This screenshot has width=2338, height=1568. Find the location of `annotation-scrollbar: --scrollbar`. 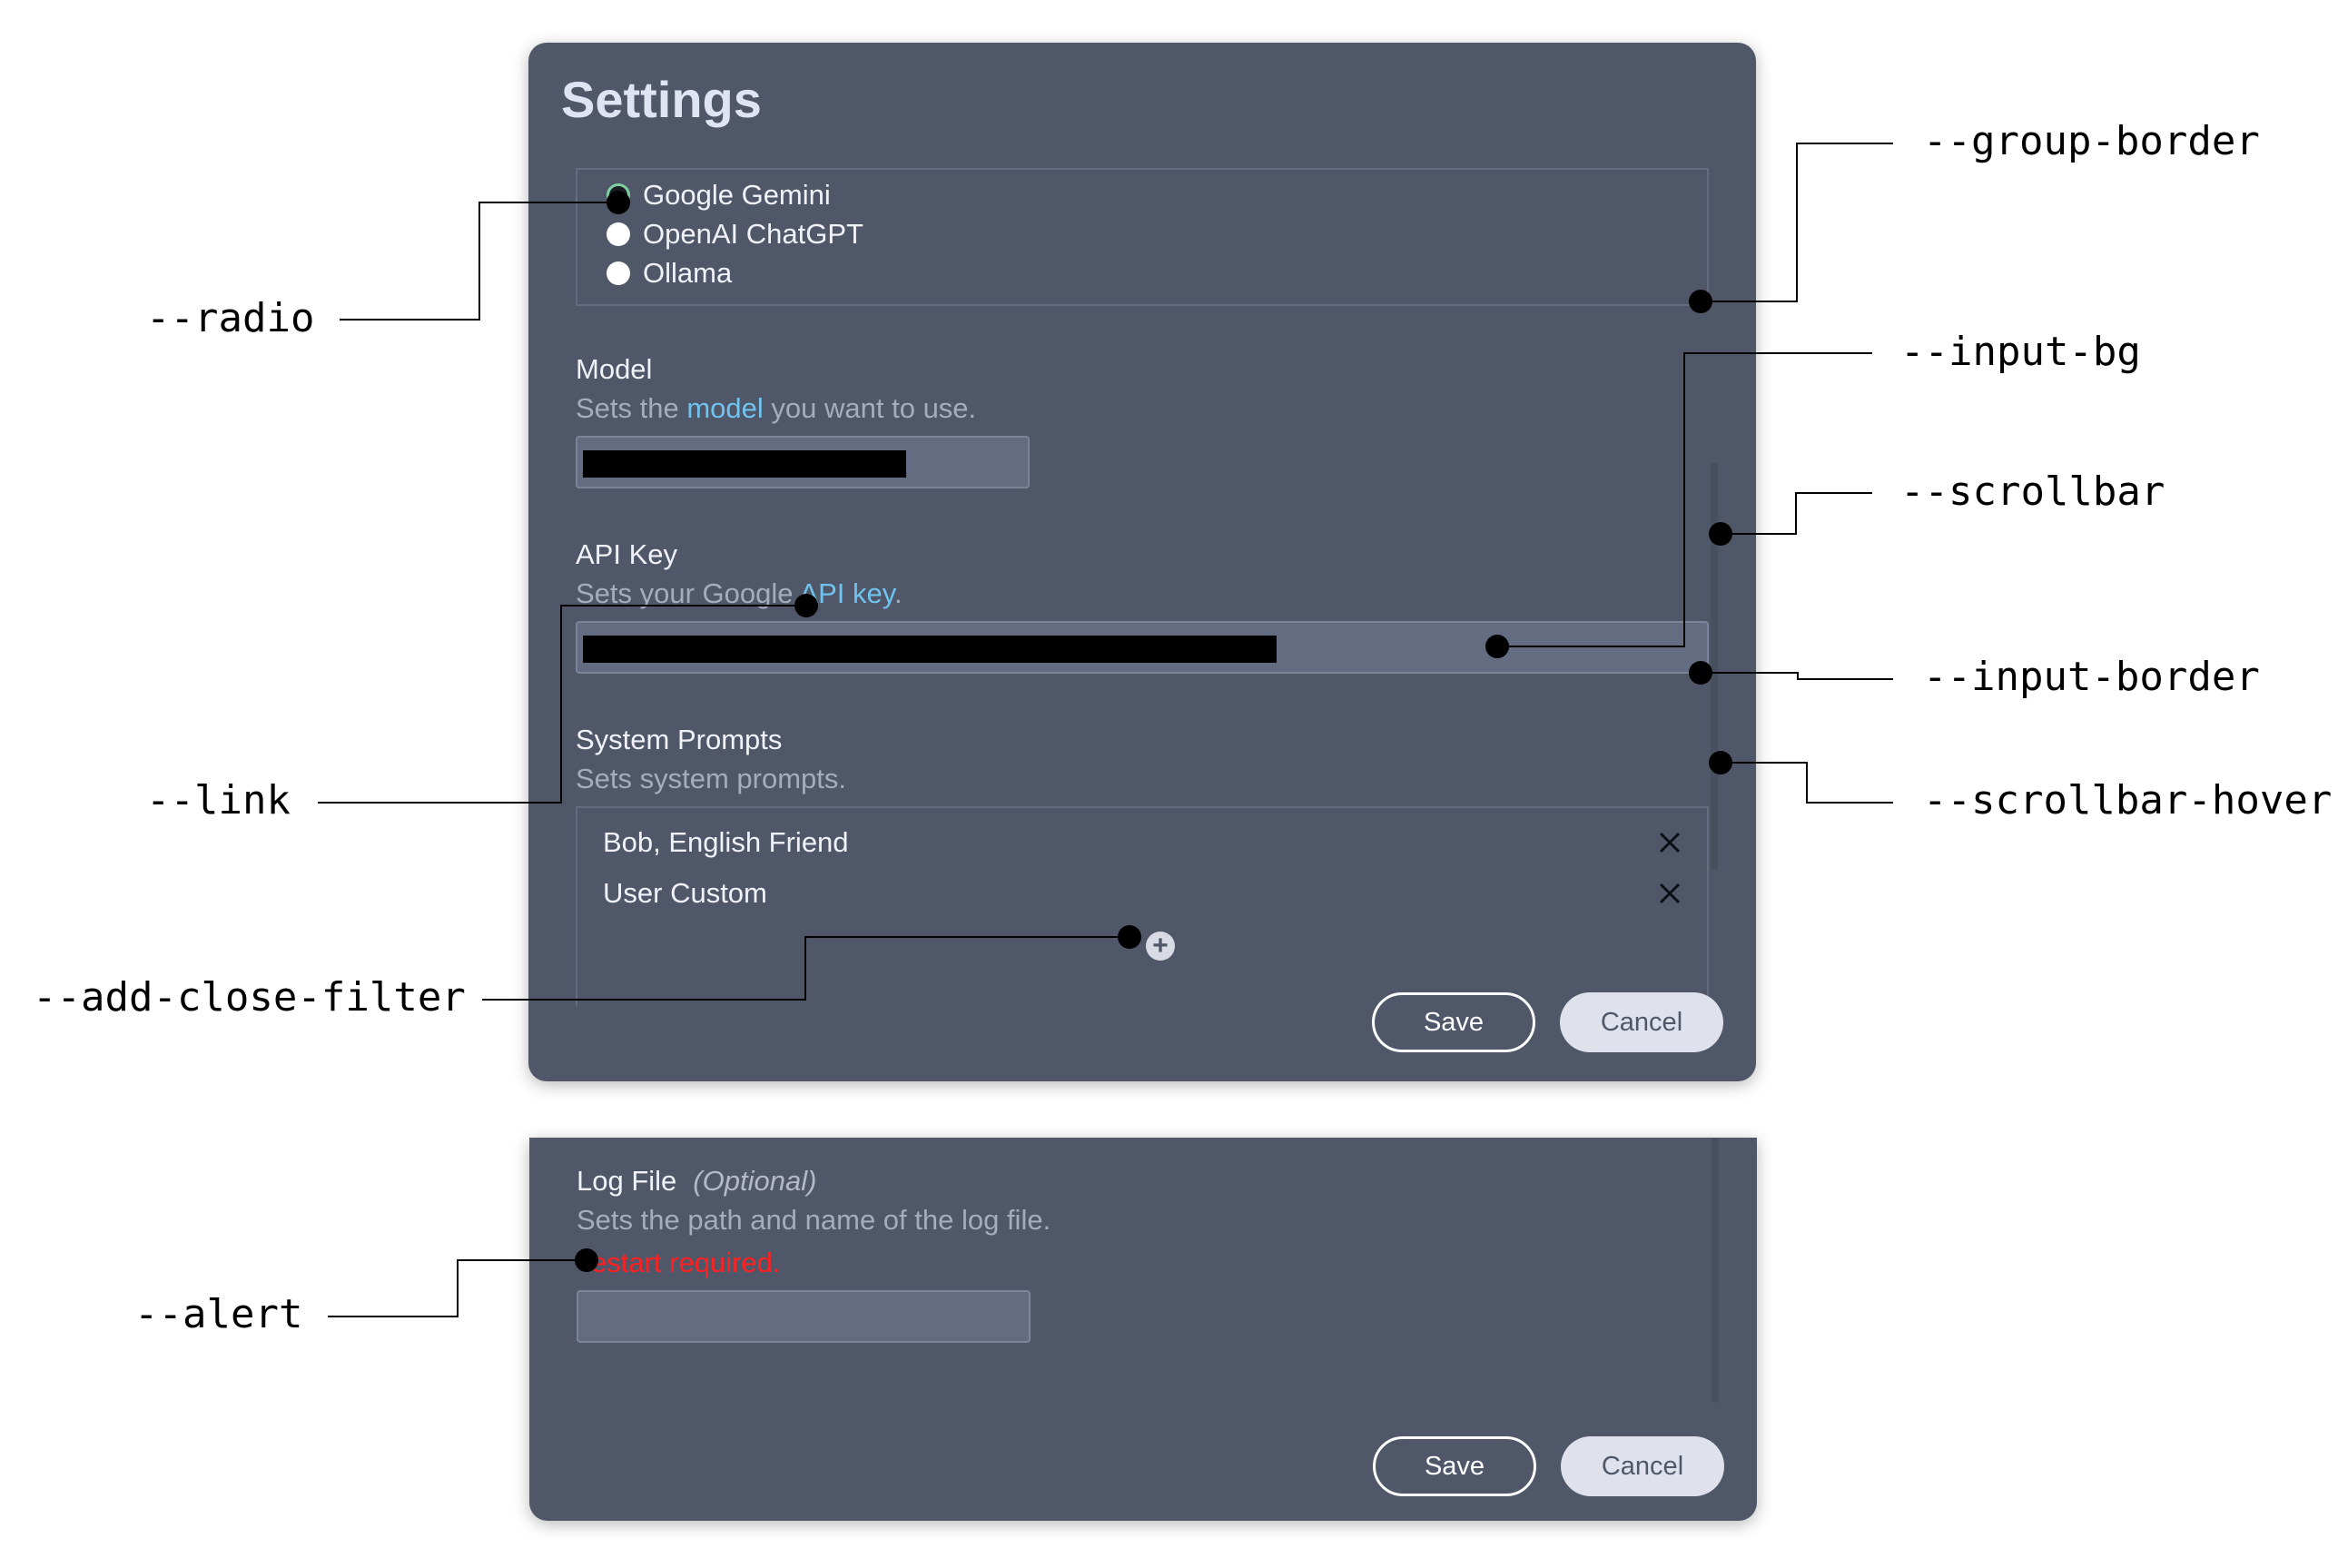

annotation-scrollbar: --scrollbar is located at coordinates (2033, 491).